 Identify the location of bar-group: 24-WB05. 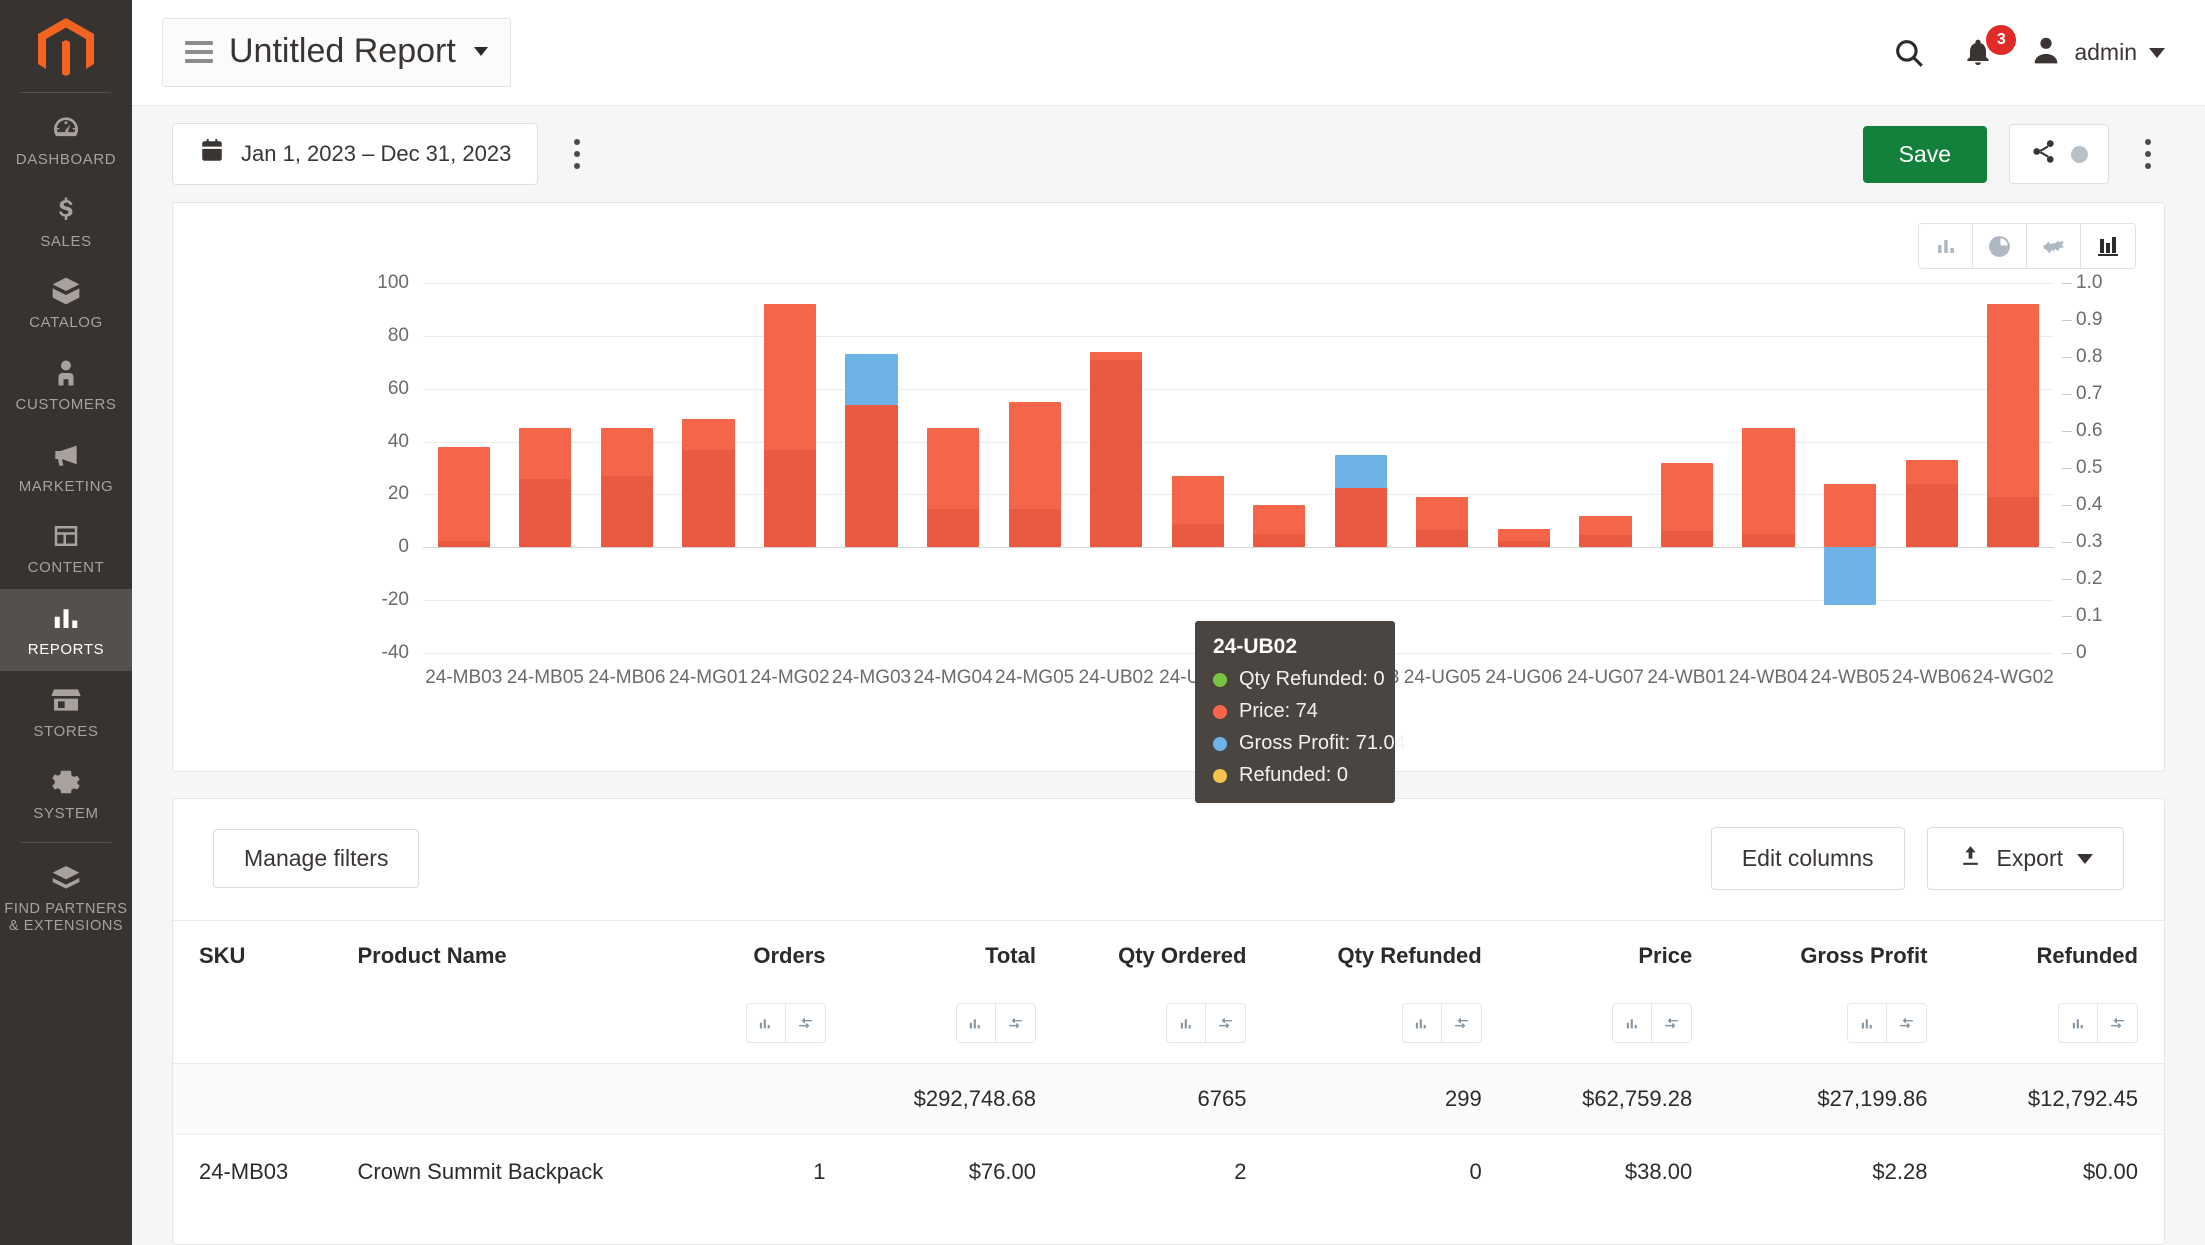
(1850, 485).